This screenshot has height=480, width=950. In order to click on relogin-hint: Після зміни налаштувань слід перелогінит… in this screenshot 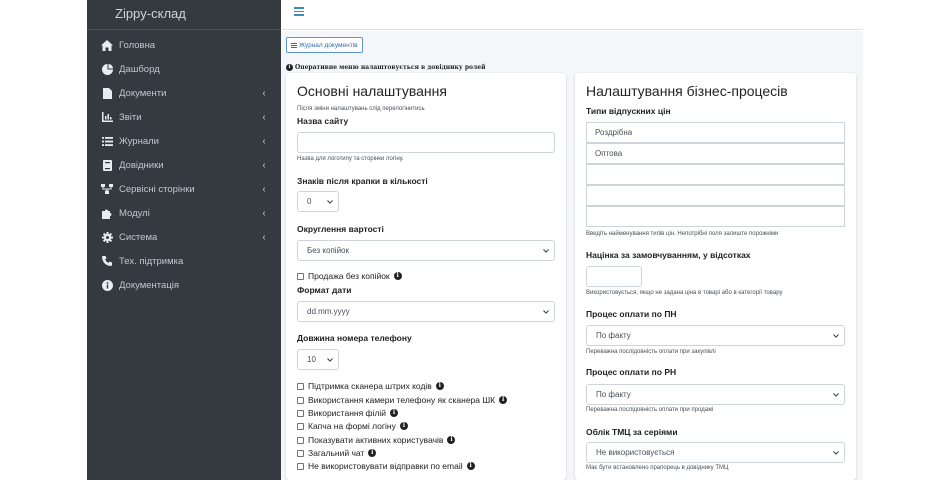, I will do `click(361, 109)`.